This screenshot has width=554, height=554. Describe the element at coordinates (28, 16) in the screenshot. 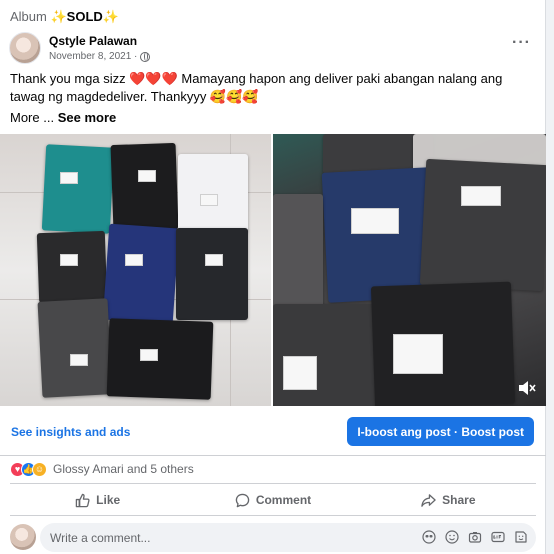

I see `album-prefix: Album` at that location.